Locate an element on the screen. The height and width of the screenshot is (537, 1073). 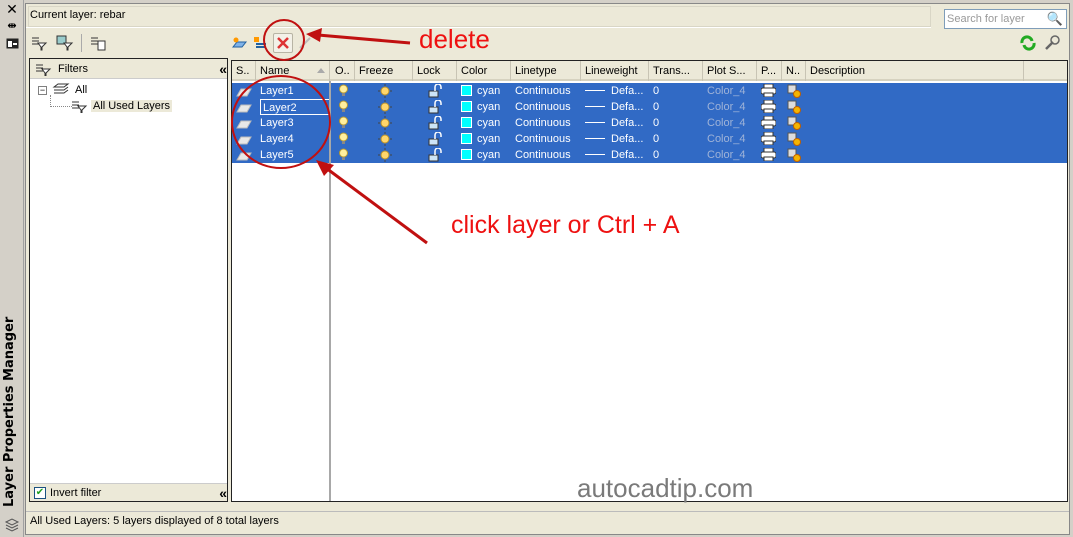
new-layer-vp-frozen-icon is located at coordinates (261, 43).